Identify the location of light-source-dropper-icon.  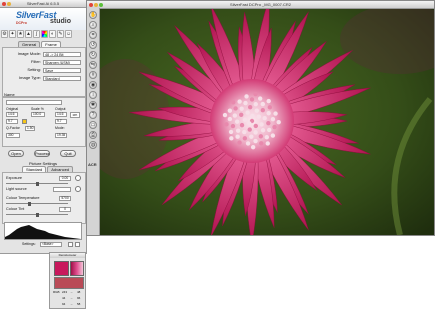
(78, 189).